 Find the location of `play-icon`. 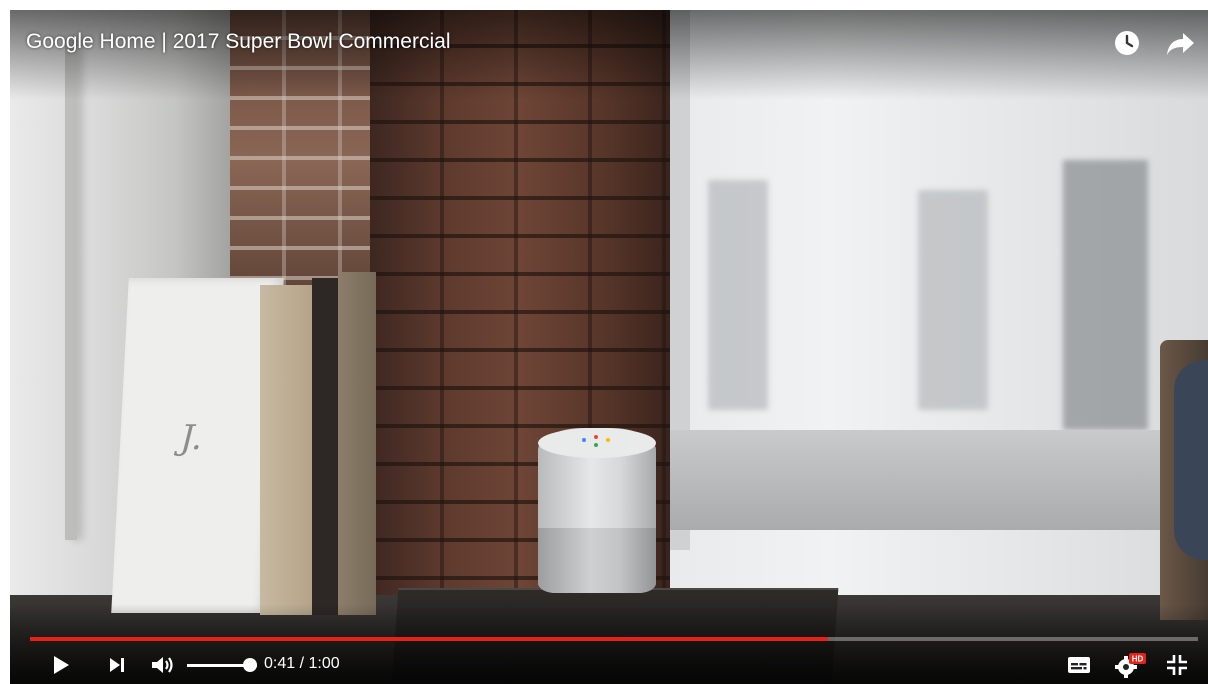

play-icon is located at coordinates (61, 665).